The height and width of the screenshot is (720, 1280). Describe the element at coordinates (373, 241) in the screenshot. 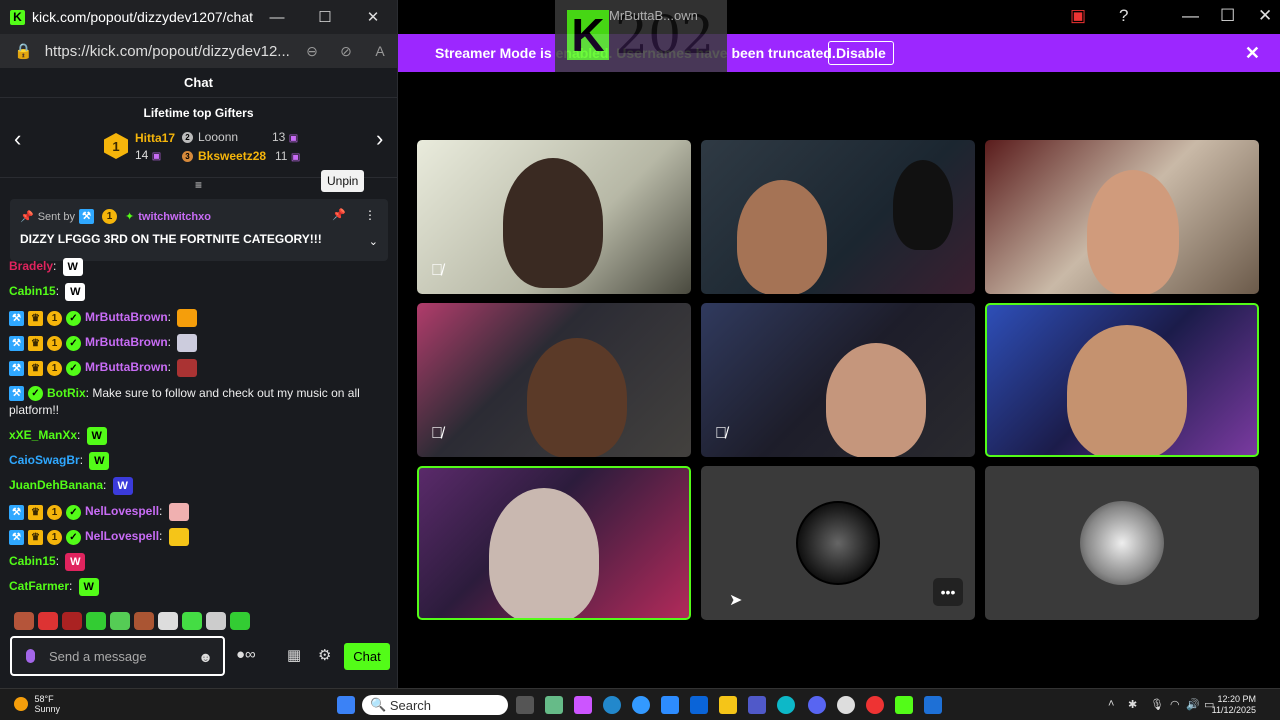

I see `chevron-down-icon: ⌄` at that location.